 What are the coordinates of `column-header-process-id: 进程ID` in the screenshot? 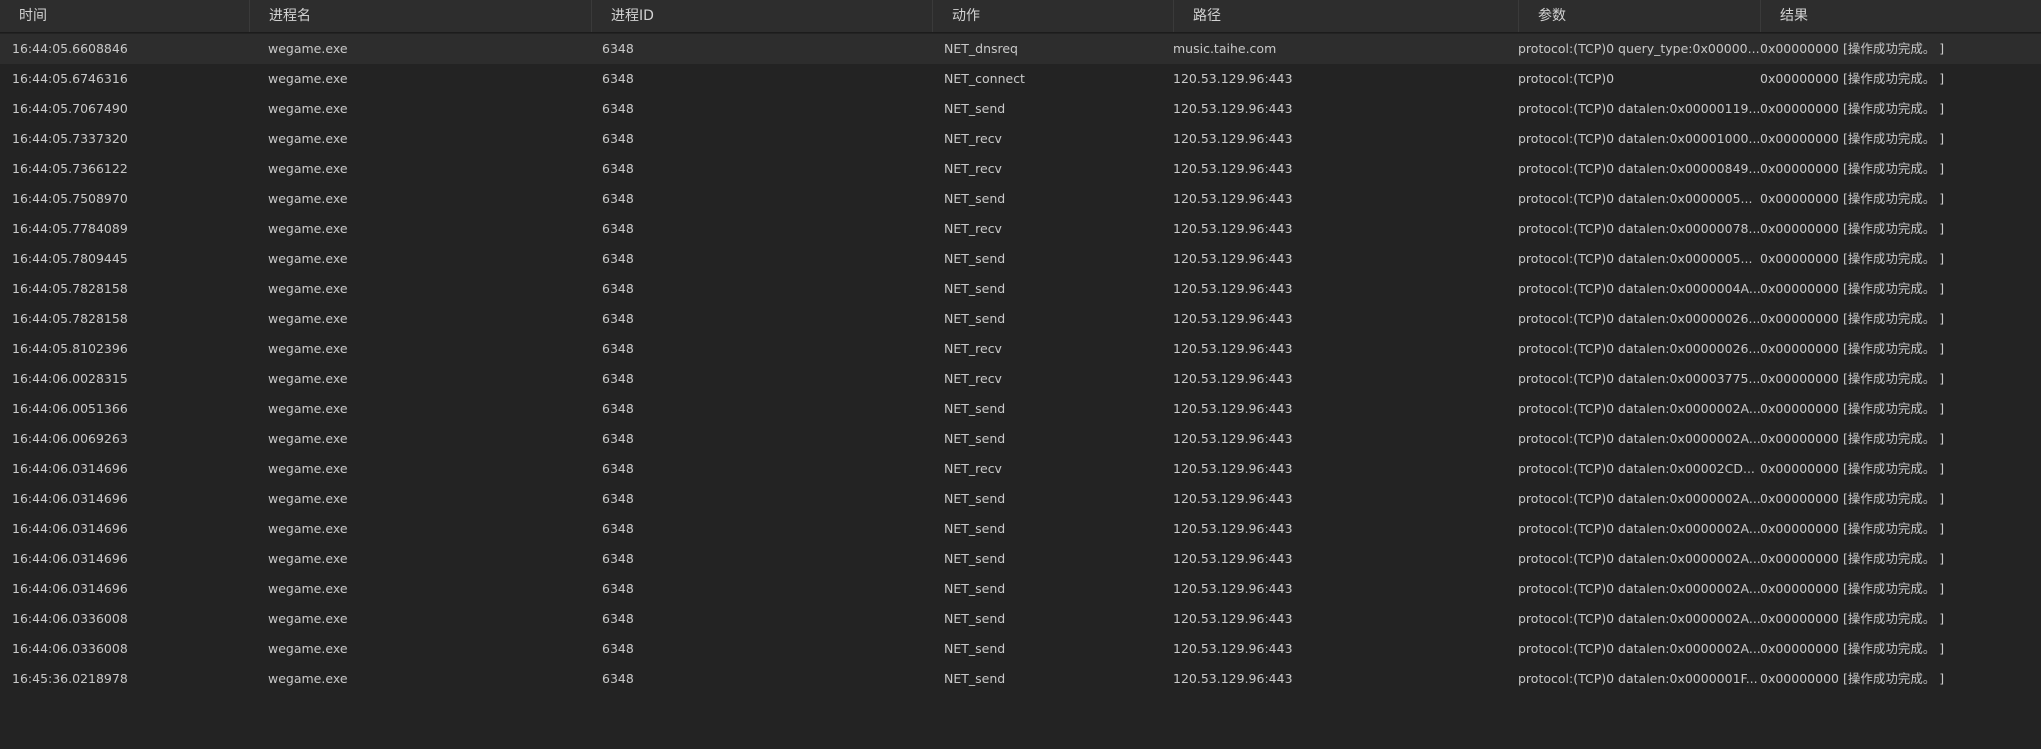 It's located at (761, 16).